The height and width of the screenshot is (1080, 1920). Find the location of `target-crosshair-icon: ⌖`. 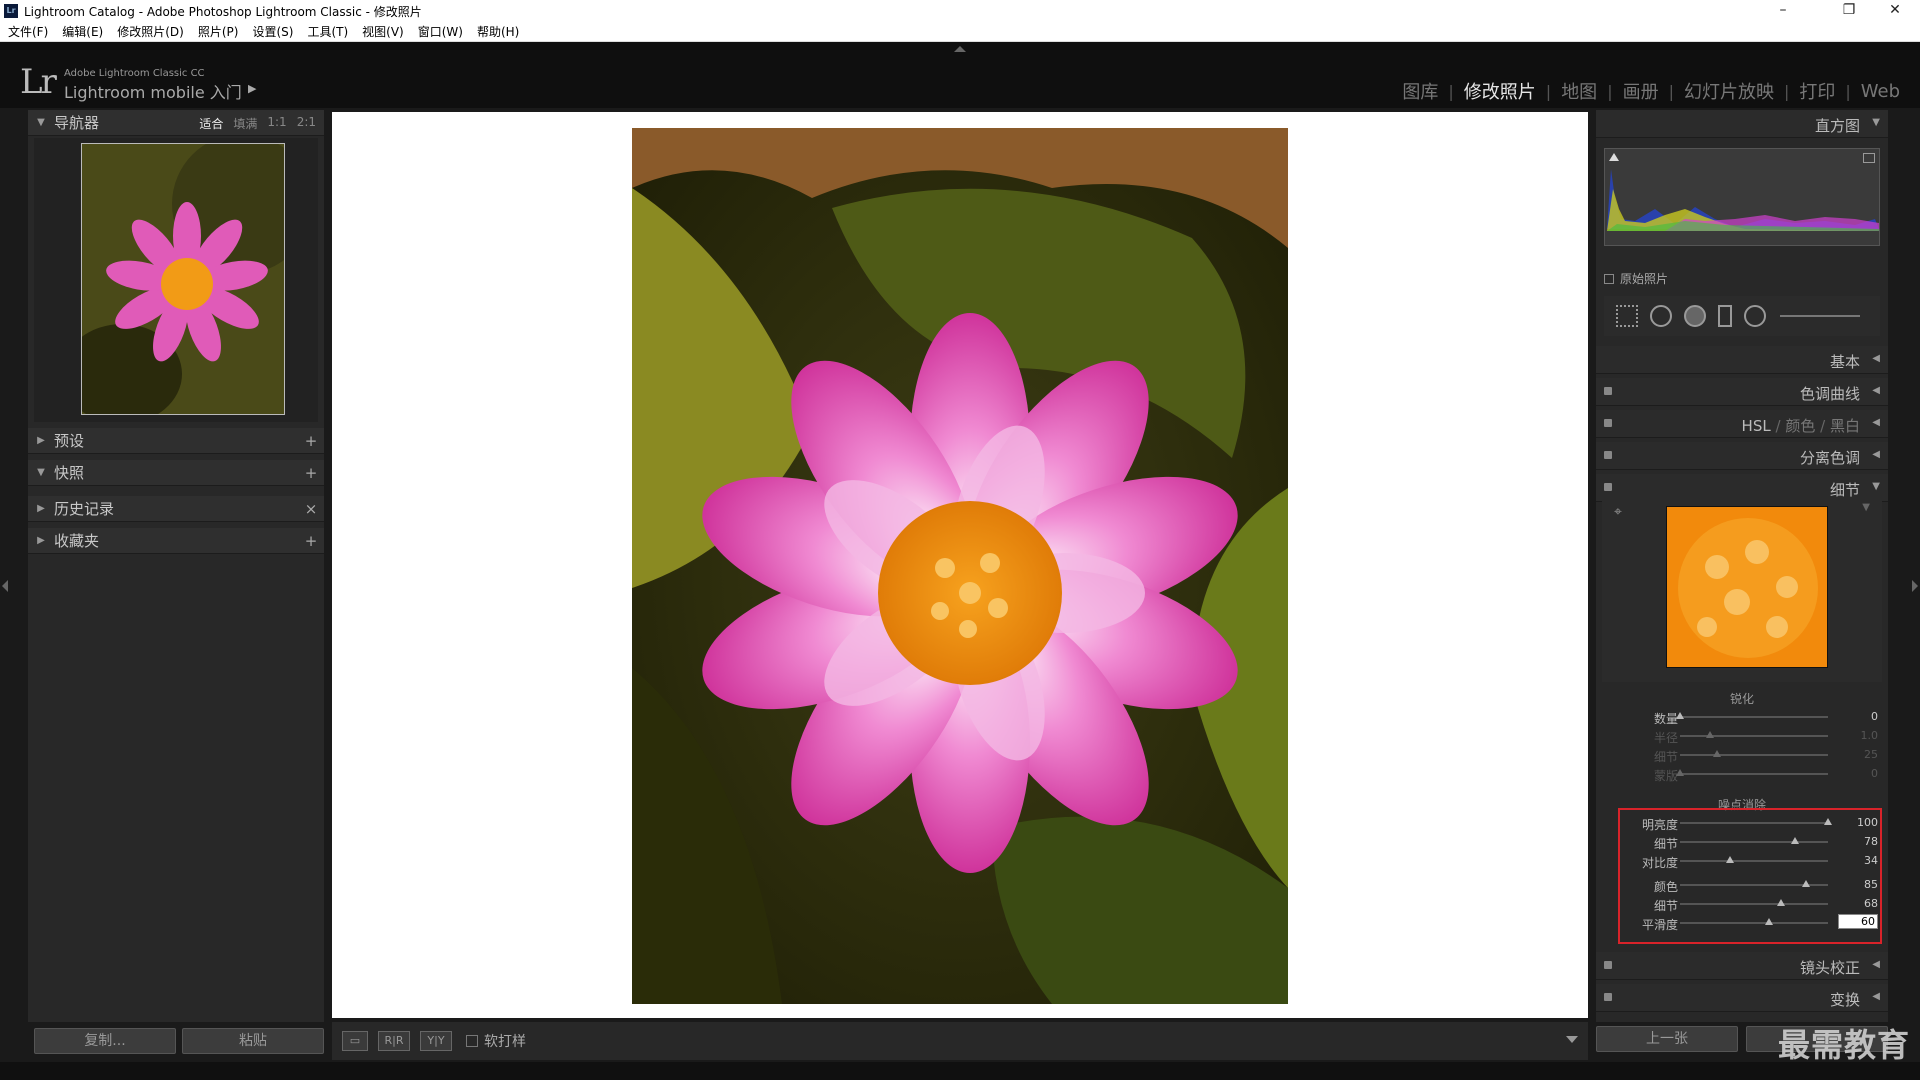

target-crosshair-icon: ⌖ is located at coordinates (1618, 512).